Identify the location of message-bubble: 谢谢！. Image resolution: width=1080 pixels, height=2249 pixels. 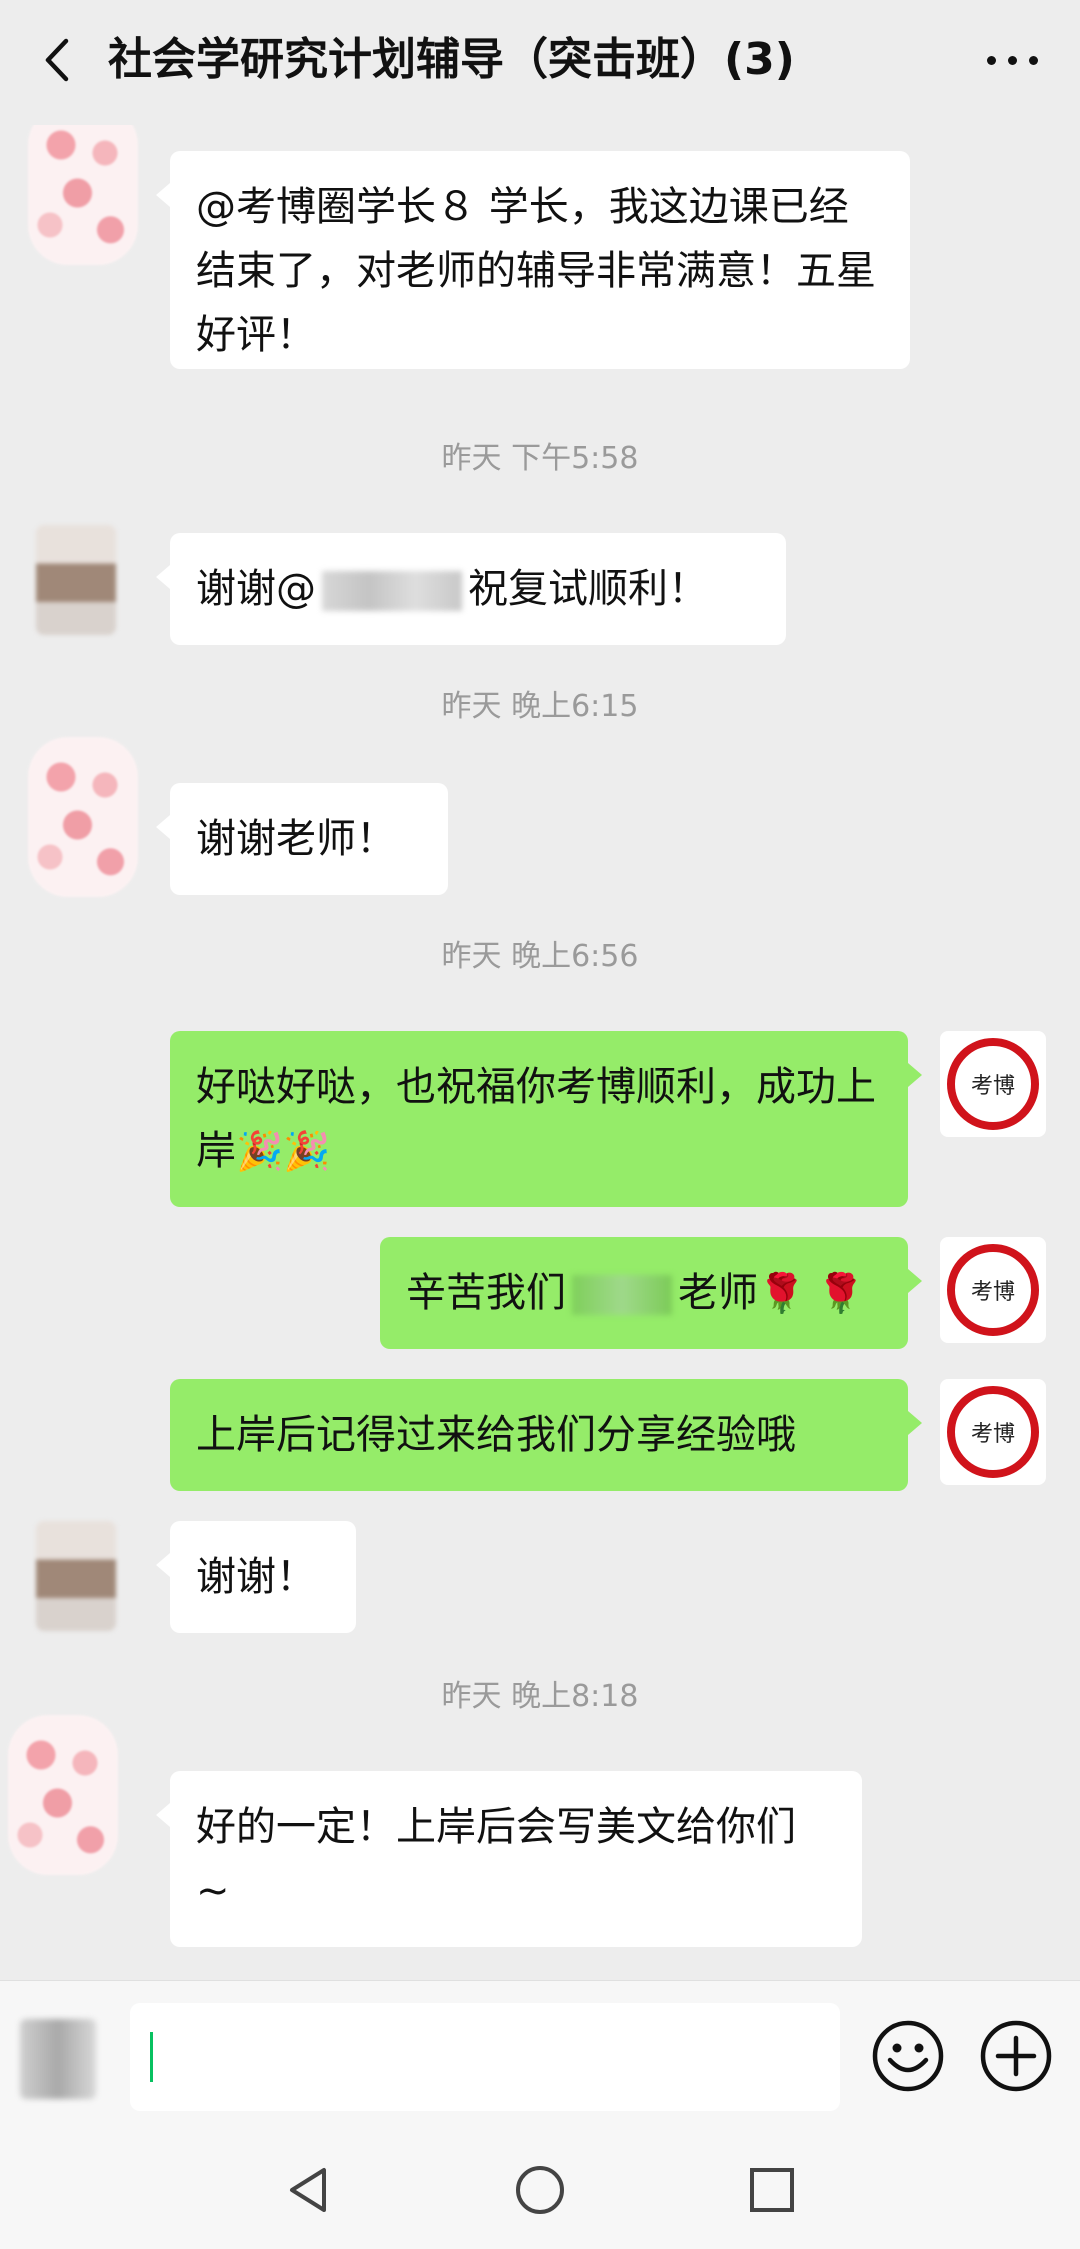
(256, 1577).